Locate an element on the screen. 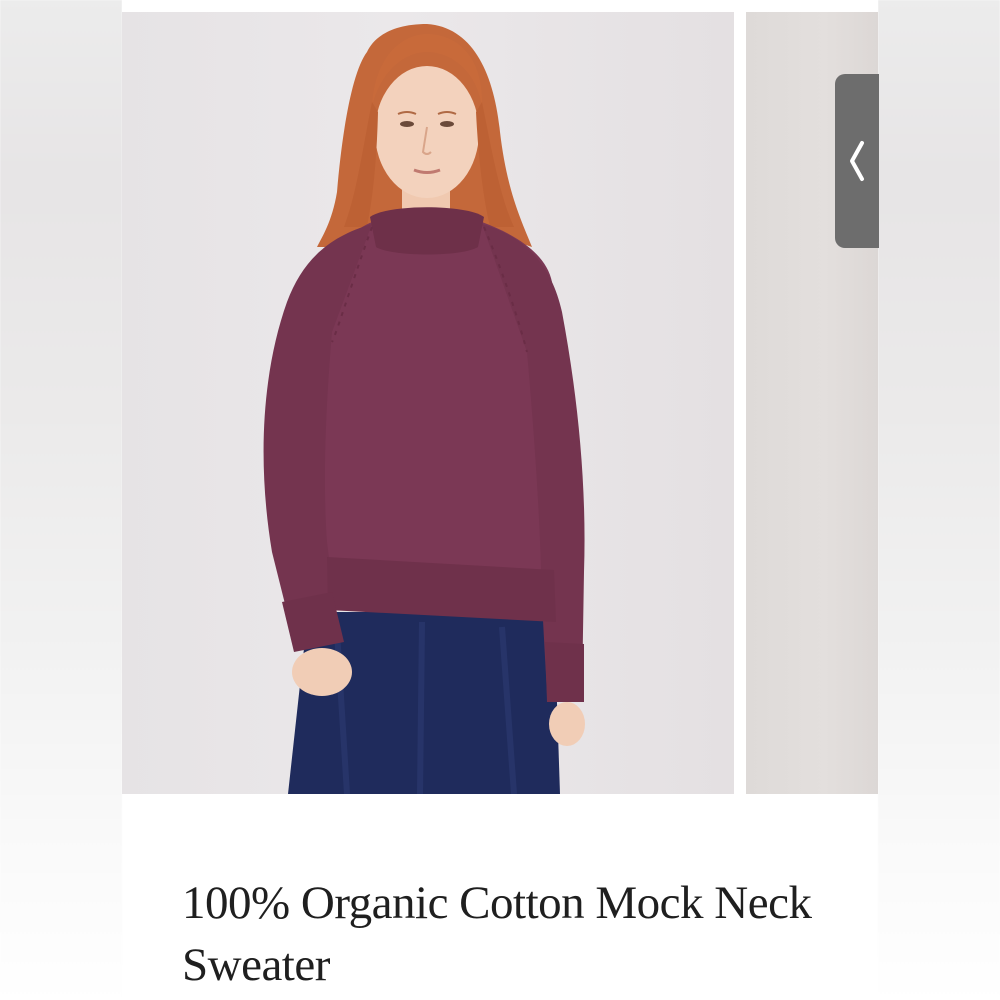 This screenshot has height=1000, width=1000. chevron-left-icon is located at coordinates (857, 161).